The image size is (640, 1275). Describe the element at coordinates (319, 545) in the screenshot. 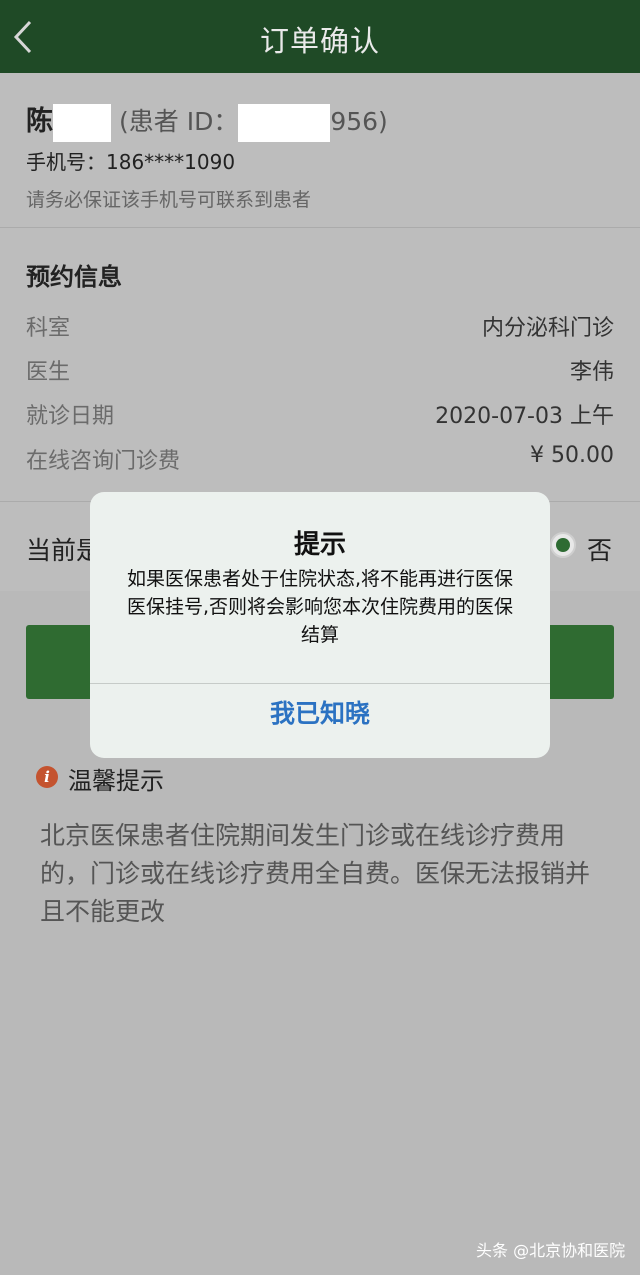

I see `dialog-title: 提示` at that location.